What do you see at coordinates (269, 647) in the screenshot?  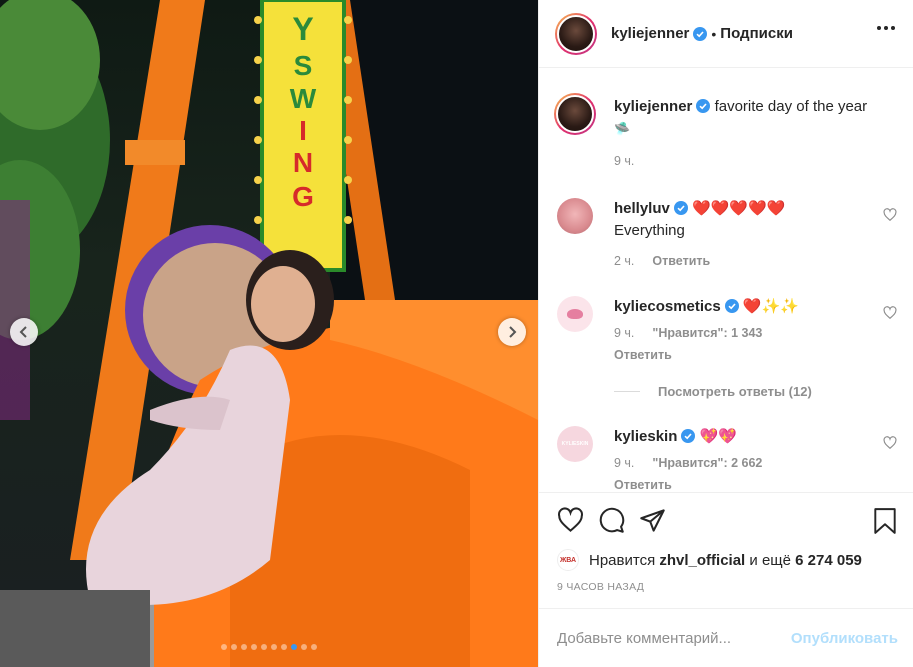 I see `carousel-indicator` at bounding box center [269, 647].